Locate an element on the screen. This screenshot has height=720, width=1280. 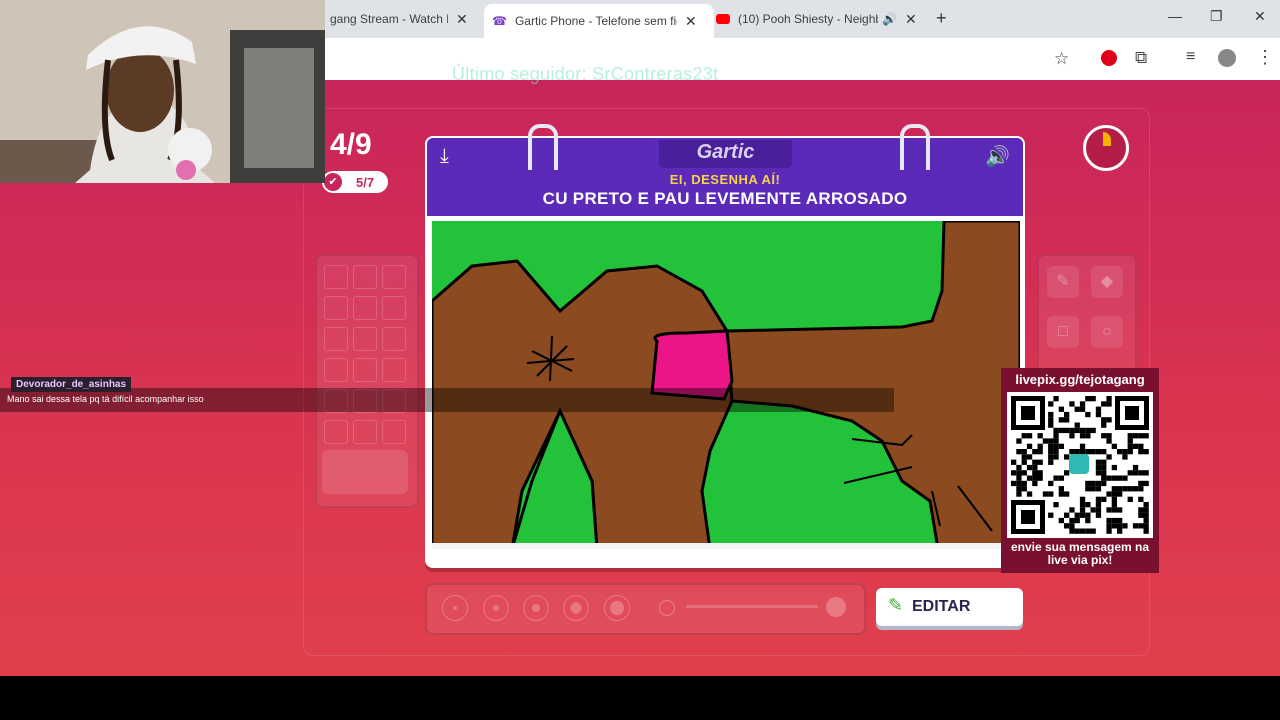
minimize-button: — is located at coordinates (1175, 16).